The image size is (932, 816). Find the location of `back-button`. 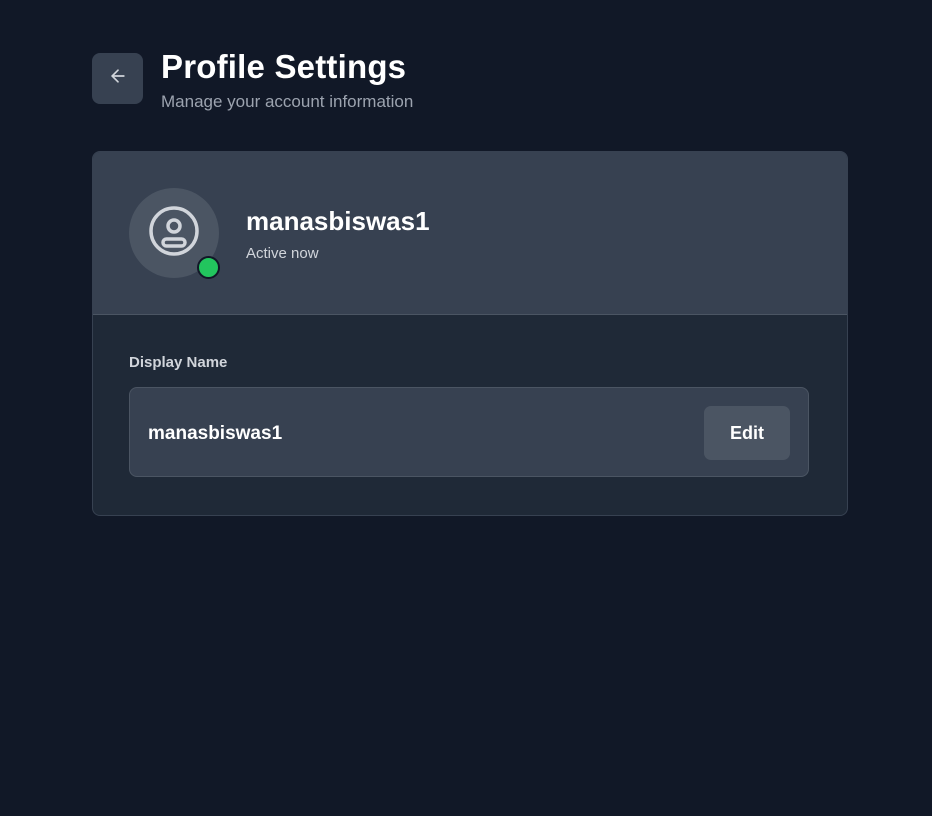

back-button is located at coordinates (117, 78).